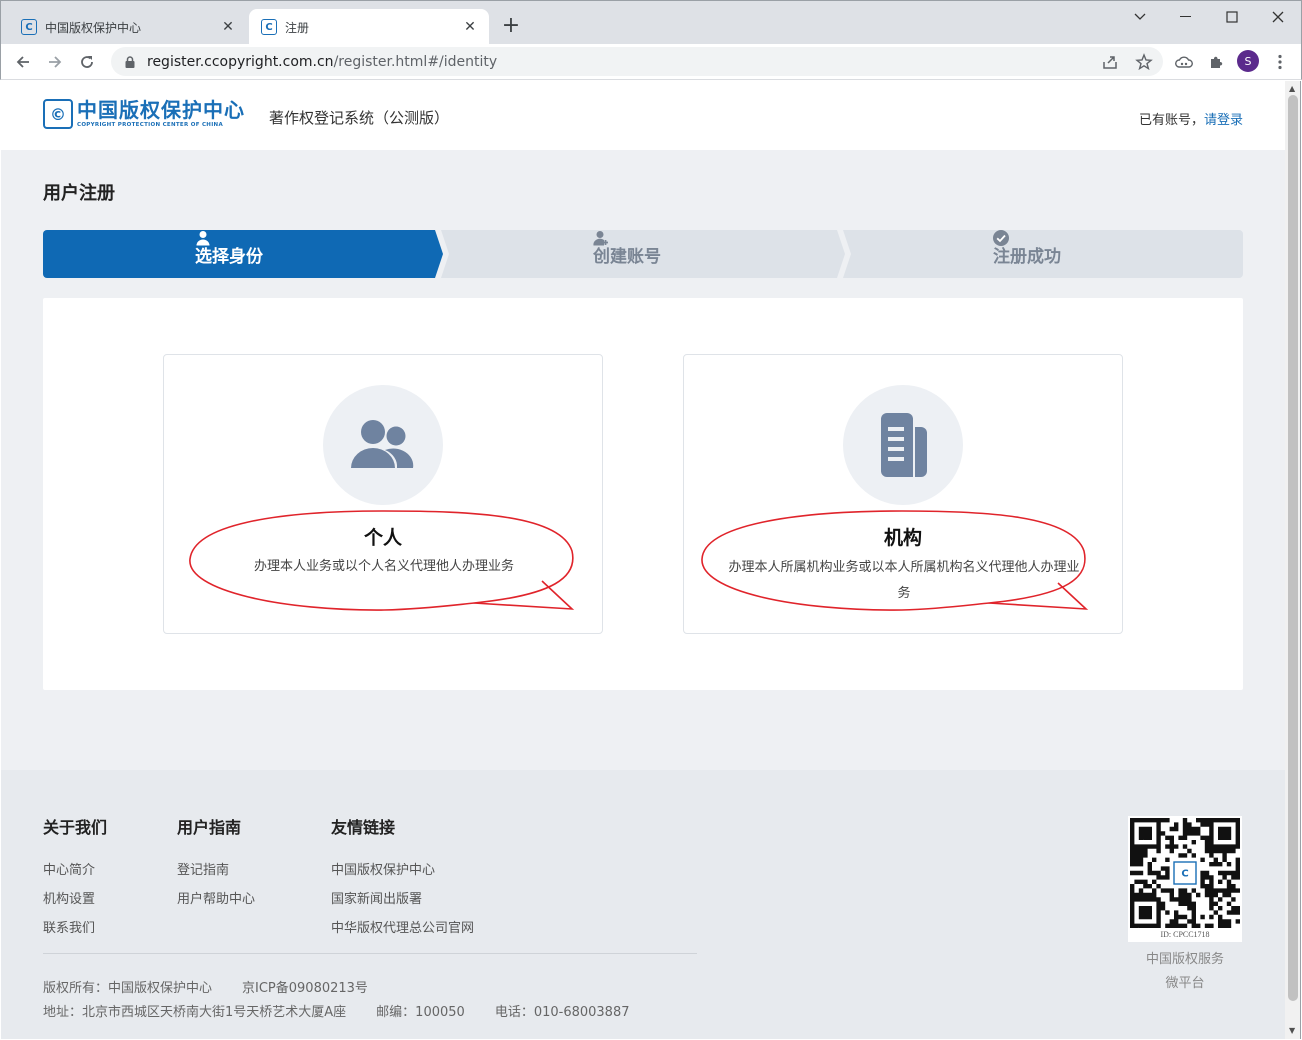 Image resolution: width=1302 pixels, height=1040 pixels. What do you see at coordinates (1001, 238) in the screenshot?
I see `check-circle-icon` at bounding box center [1001, 238].